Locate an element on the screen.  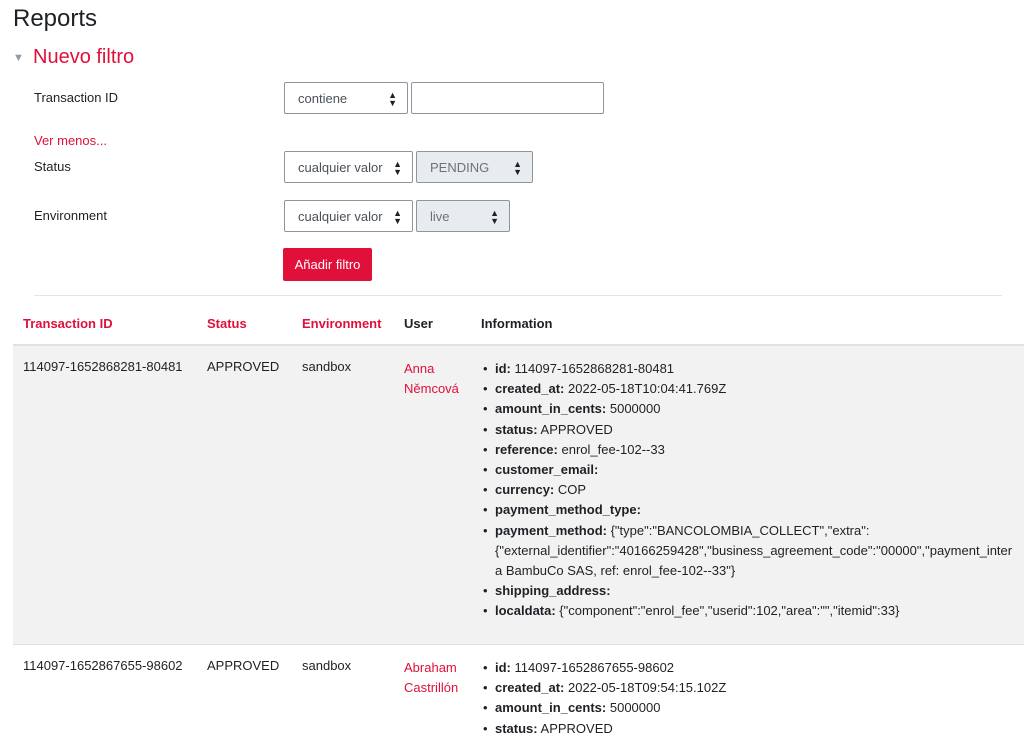
environment-operator-select: cualquier valor ▲ ▼ is located at coordinates (348, 216).